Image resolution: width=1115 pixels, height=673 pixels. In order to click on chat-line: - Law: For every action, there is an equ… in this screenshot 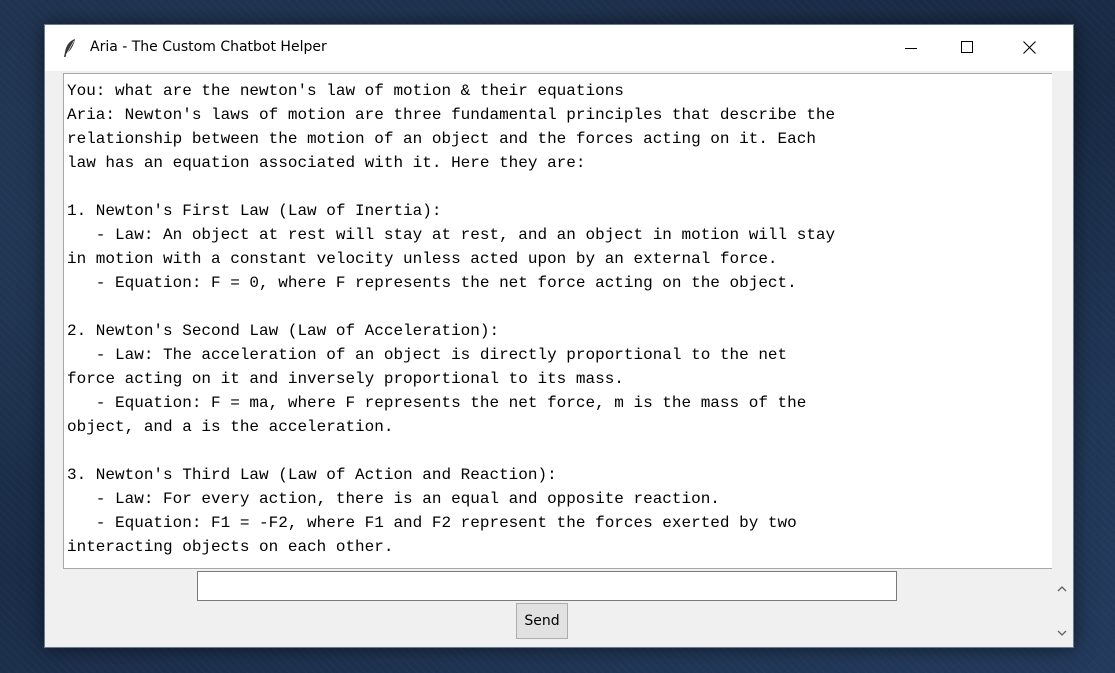, I will do `click(393, 499)`.